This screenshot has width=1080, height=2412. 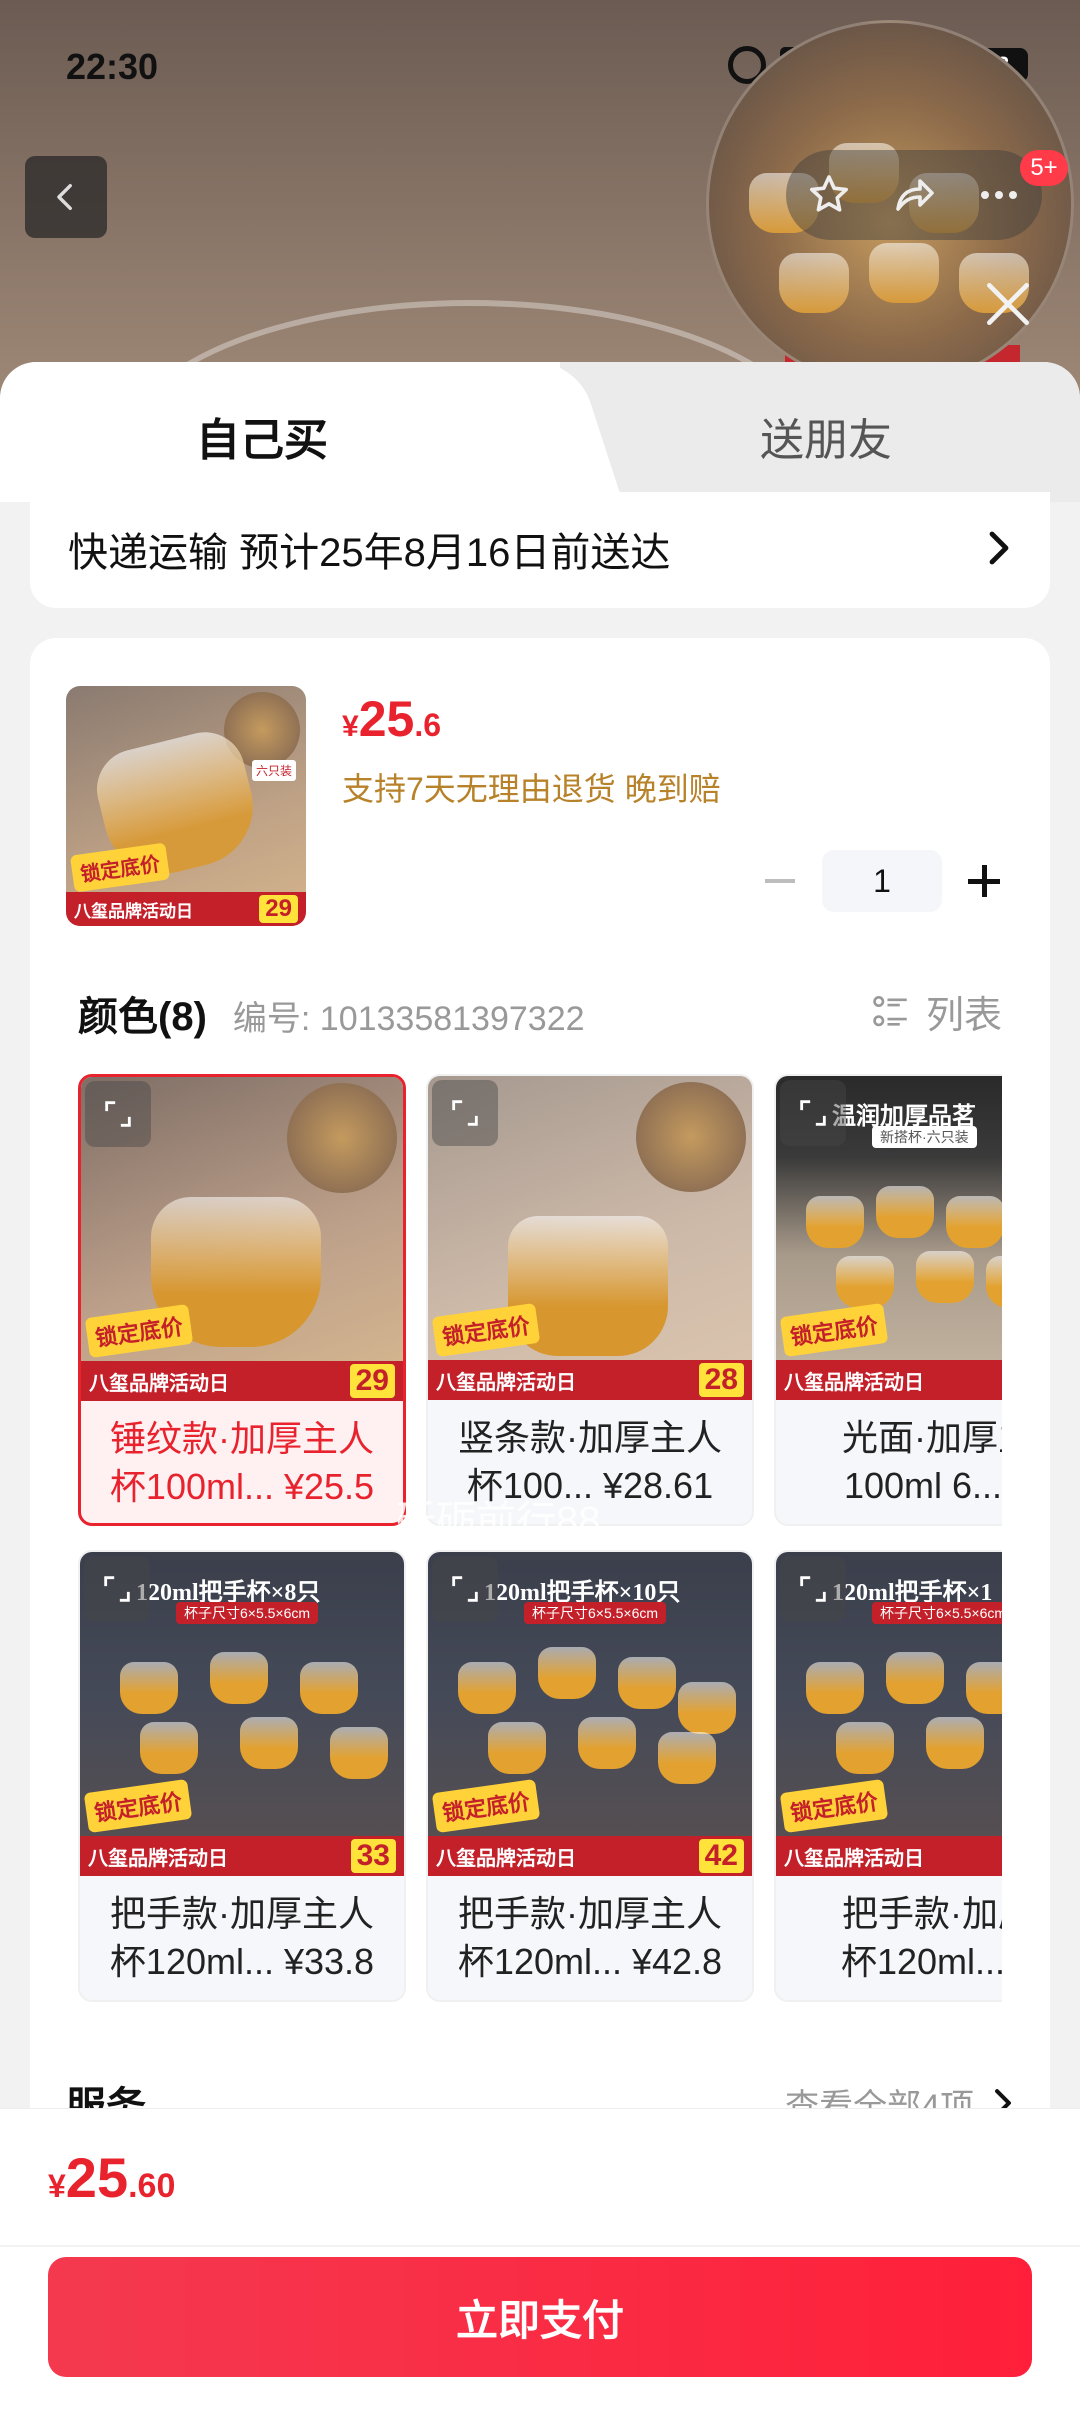 I want to click on variant-caption: 锤纹款·加厚主人 杯100ml... ¥25.5, so click(x=242, y=1462).